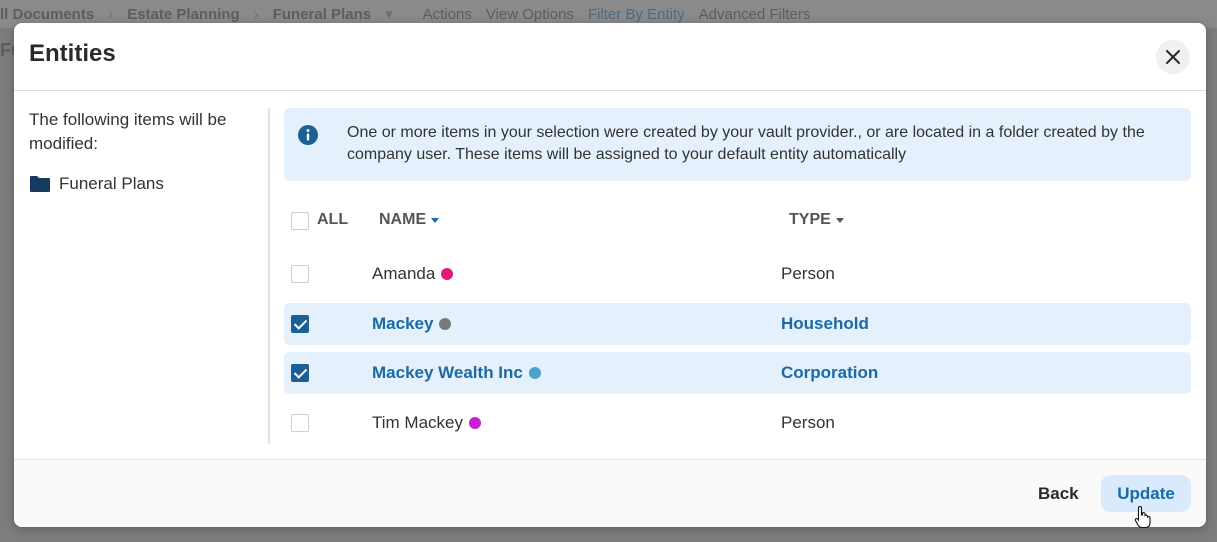 This screenshot has height=542, width=1217. What do you see at coordinates (300, 221) in the screenshot?
I see `select-all-checkbox` at bounding box center [300, 221].